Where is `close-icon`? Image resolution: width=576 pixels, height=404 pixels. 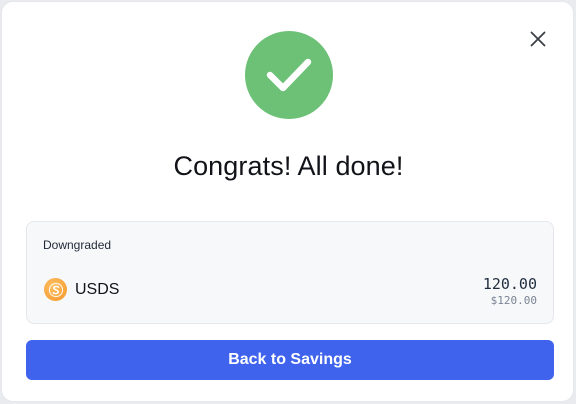 close-icon is located at coordinates (538, 39).